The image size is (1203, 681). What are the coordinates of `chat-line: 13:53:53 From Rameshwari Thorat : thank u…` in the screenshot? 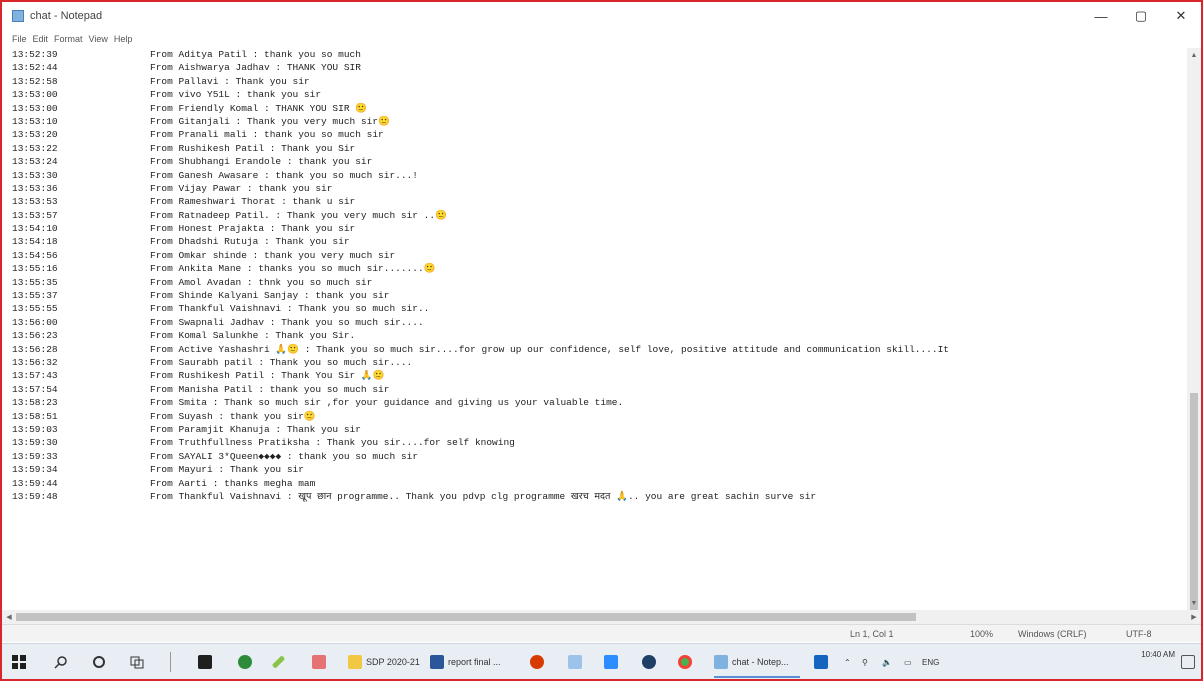 It's located at (593, 201).